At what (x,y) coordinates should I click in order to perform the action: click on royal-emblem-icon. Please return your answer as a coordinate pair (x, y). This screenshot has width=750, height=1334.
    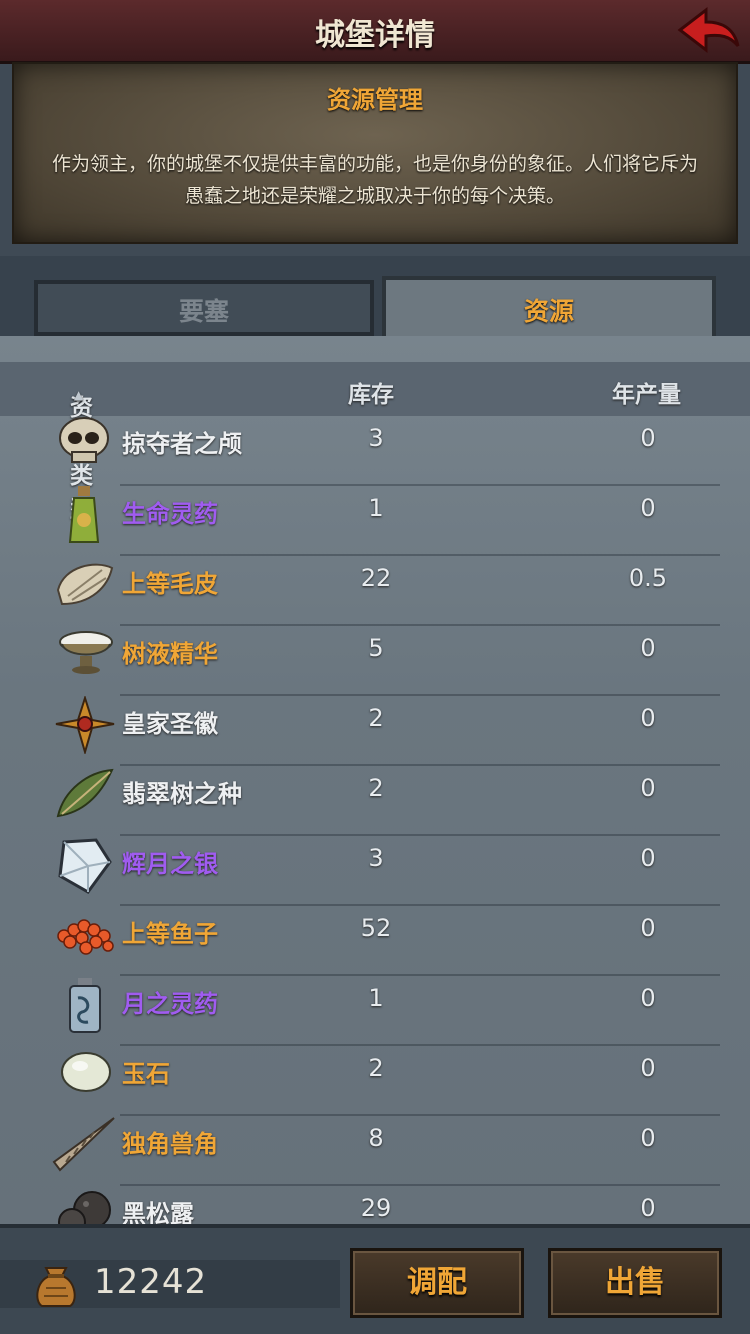
    Looking at the image, I should click on (85, 725).